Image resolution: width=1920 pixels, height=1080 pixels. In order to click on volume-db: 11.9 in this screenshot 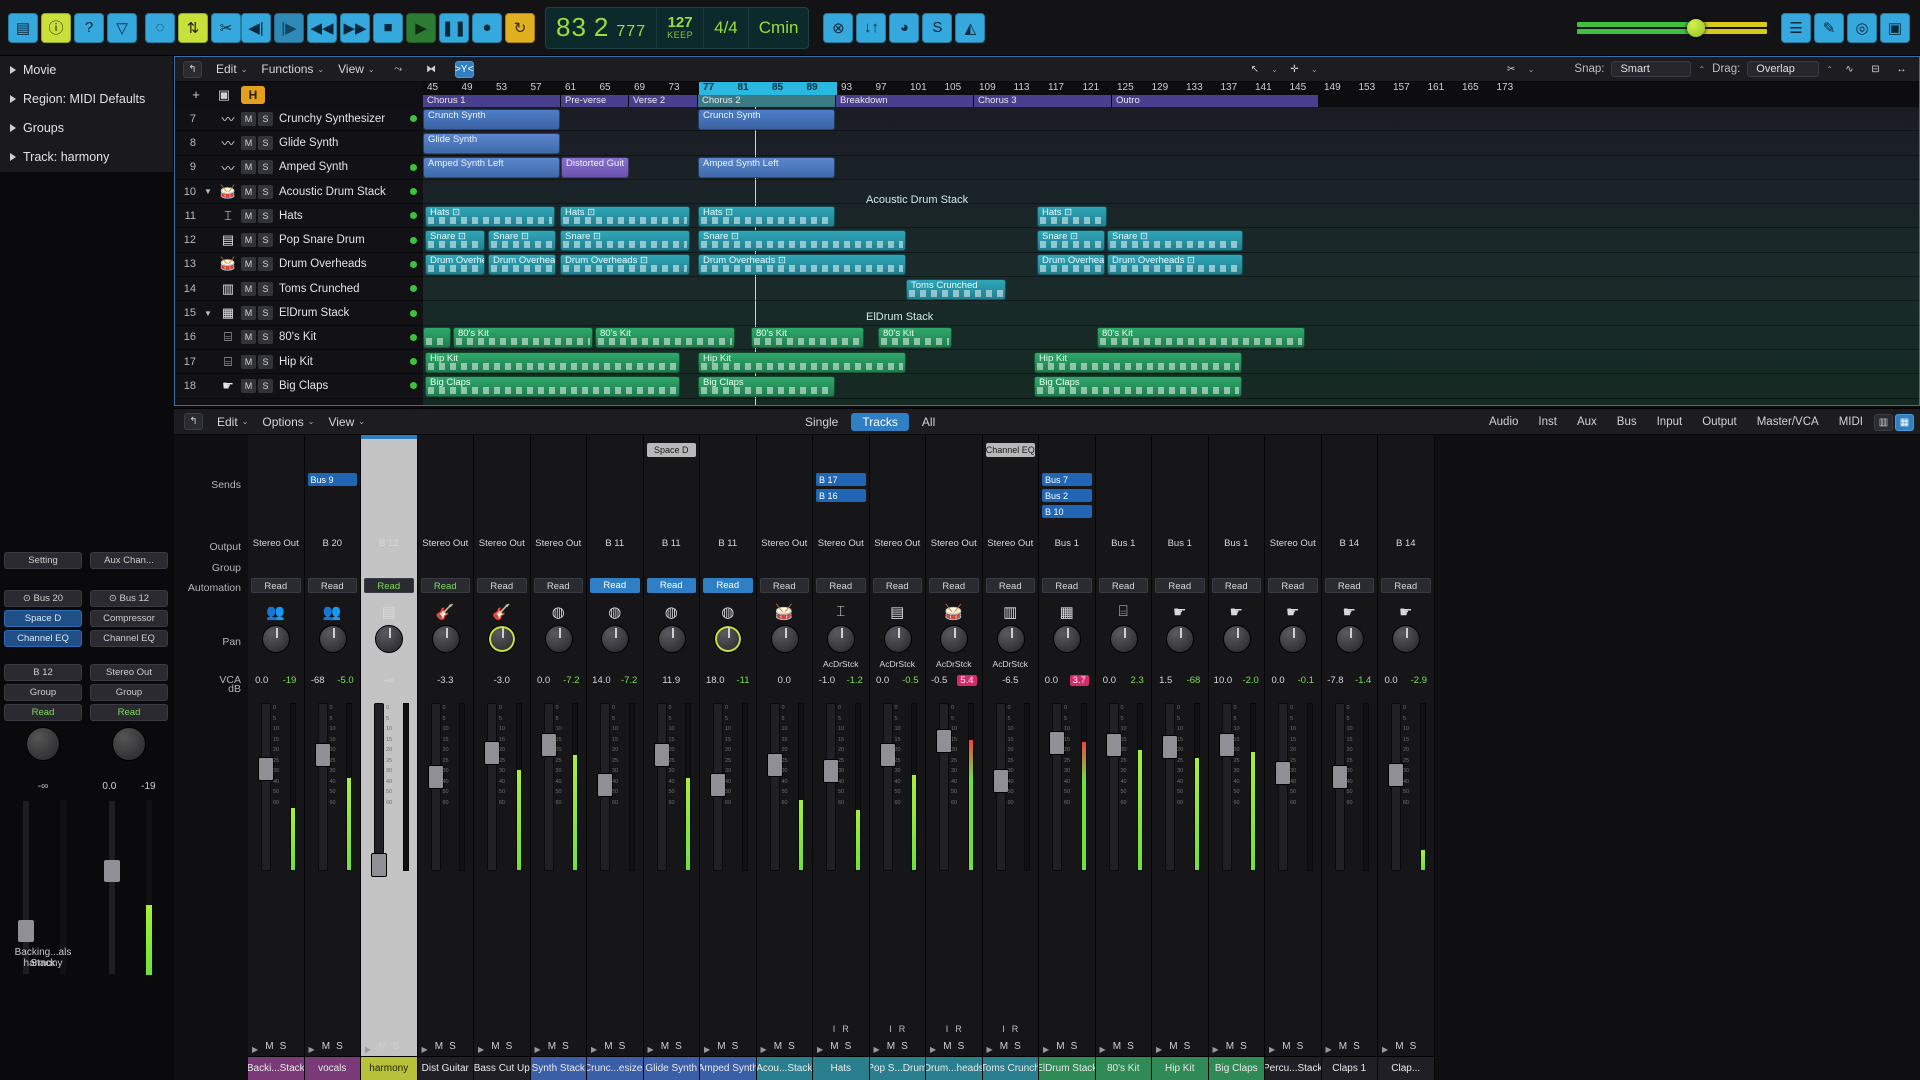, I will do `click(671, 680)`.